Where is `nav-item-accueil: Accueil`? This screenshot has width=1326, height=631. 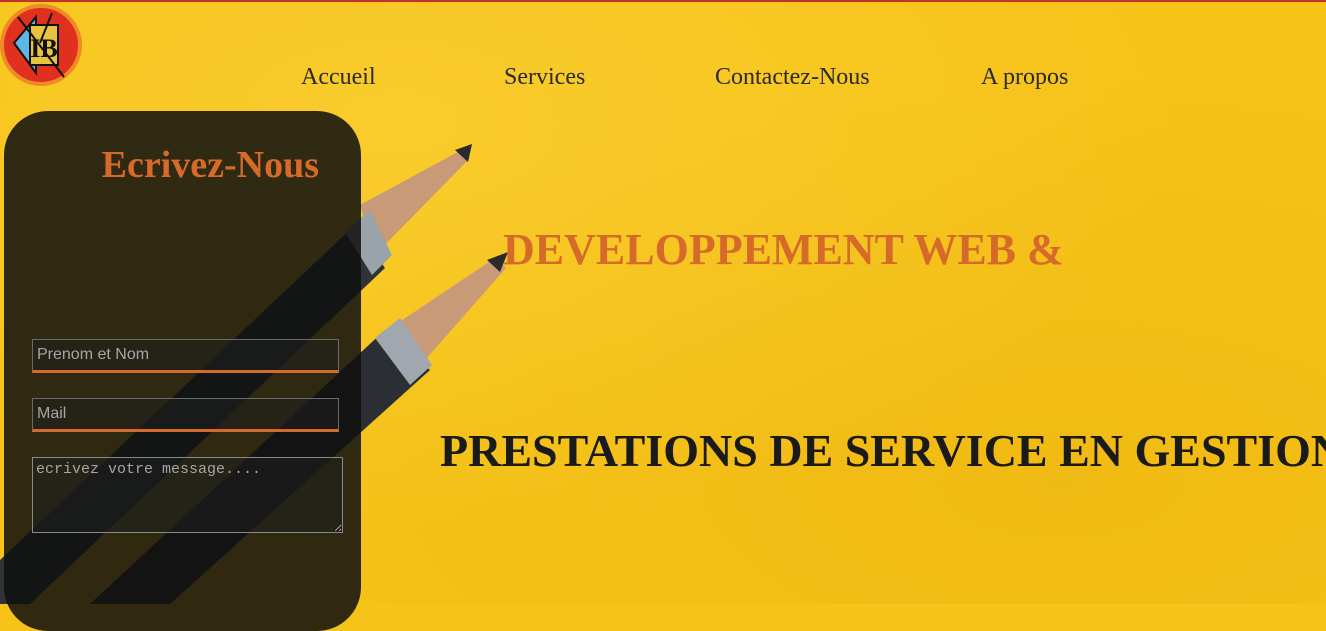 nav-item-accueil: Accueil is located at coordinates (338, 77).